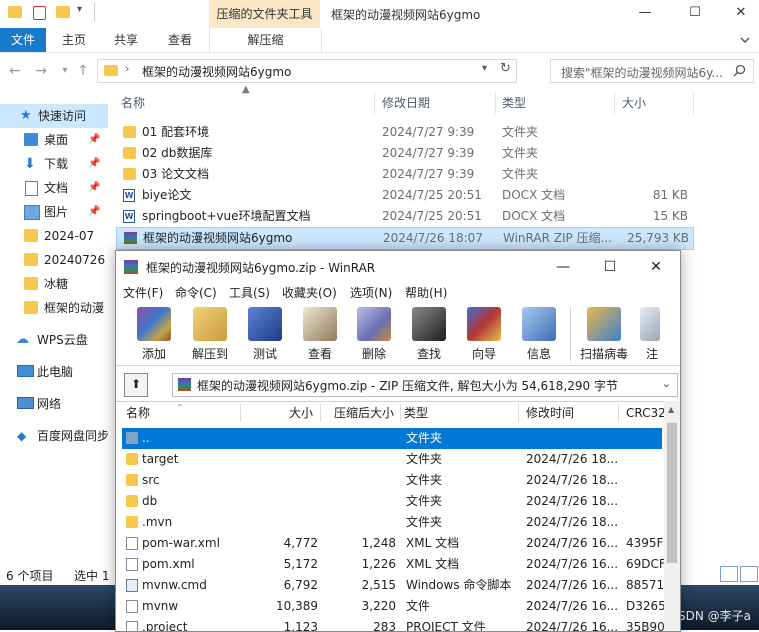 This screenshot has width=759, height=632. What do you see at coordinates (505, 68) in the screenshot?
I see `refresh-icon: ↻` at bounding box center [505, 68].